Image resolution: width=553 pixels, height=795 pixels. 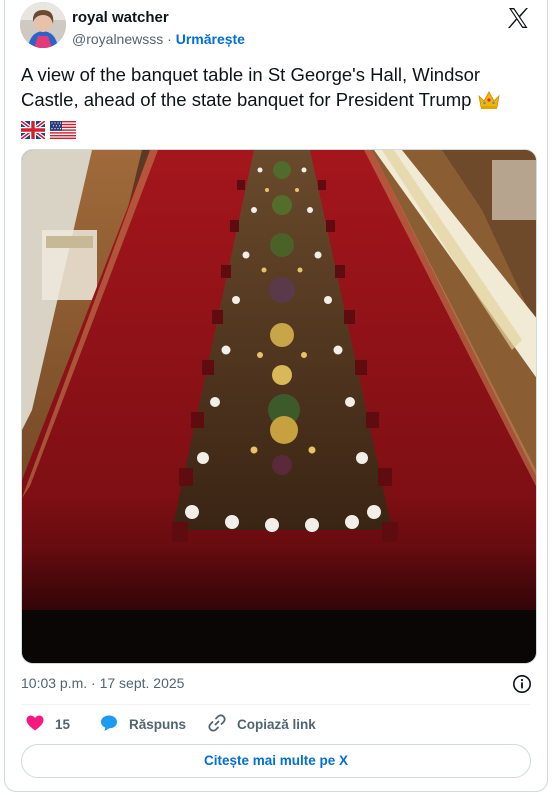 I want to click on heart-icon, so click(x=40, y=724).